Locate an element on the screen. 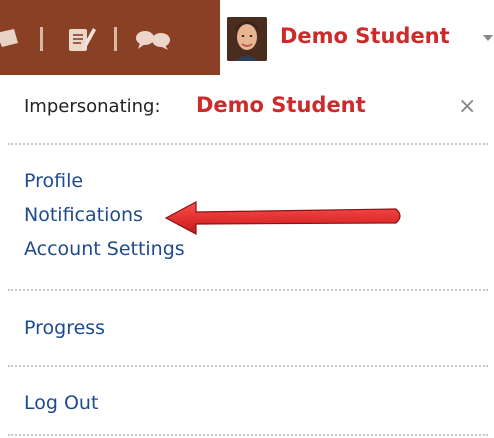 This screenshot has height=438, width=494. user-menu-toggle: Demo Student is located at coordinates (357, 37).